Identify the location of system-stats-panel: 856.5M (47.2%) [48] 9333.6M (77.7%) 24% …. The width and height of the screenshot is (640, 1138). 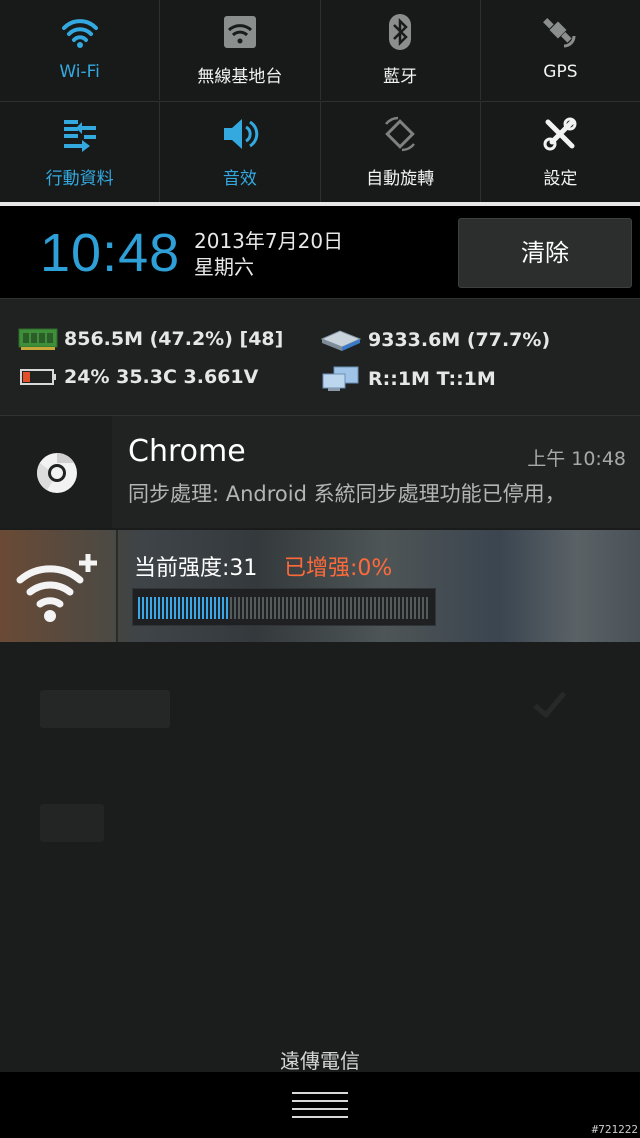
(320, 357).